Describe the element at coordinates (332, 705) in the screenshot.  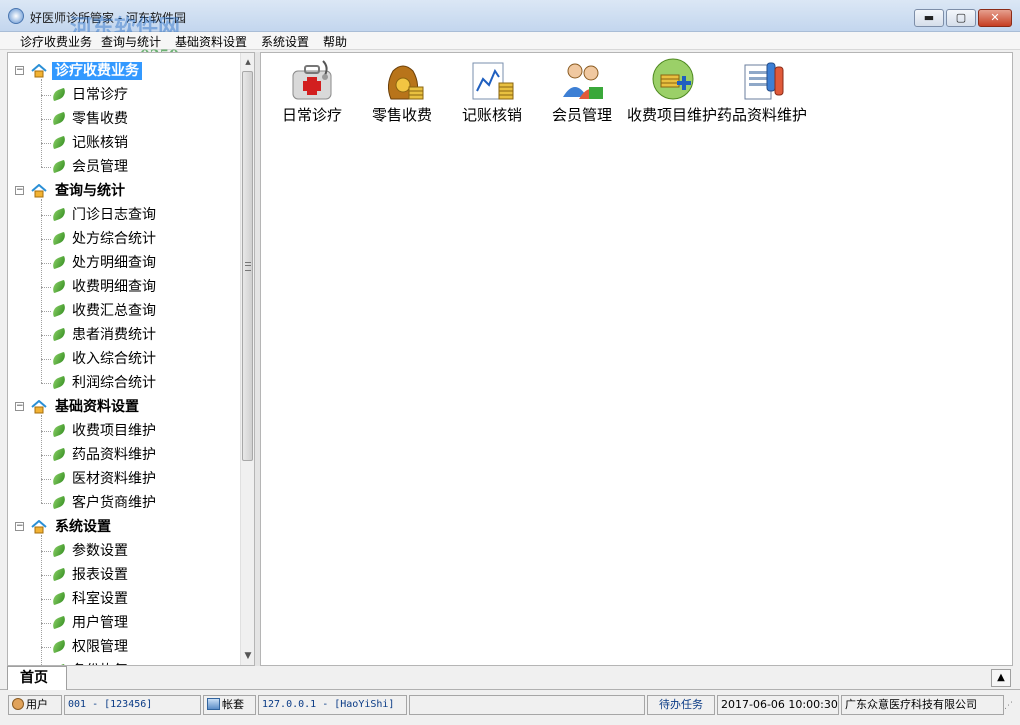
I see `status-server: 127.0.0.1 - [HaoYiShi]` at that location.